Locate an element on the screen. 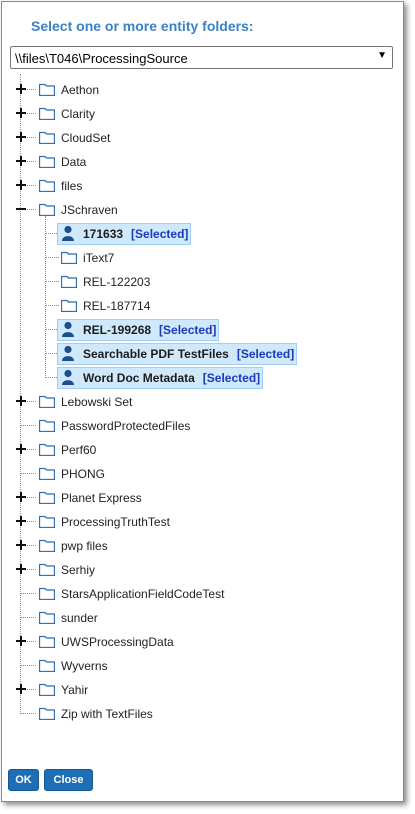 This screenshot has width=415, height=814. tree-item-label: Word Doc Metadata [Selected] is located at coordinates (171, 378).